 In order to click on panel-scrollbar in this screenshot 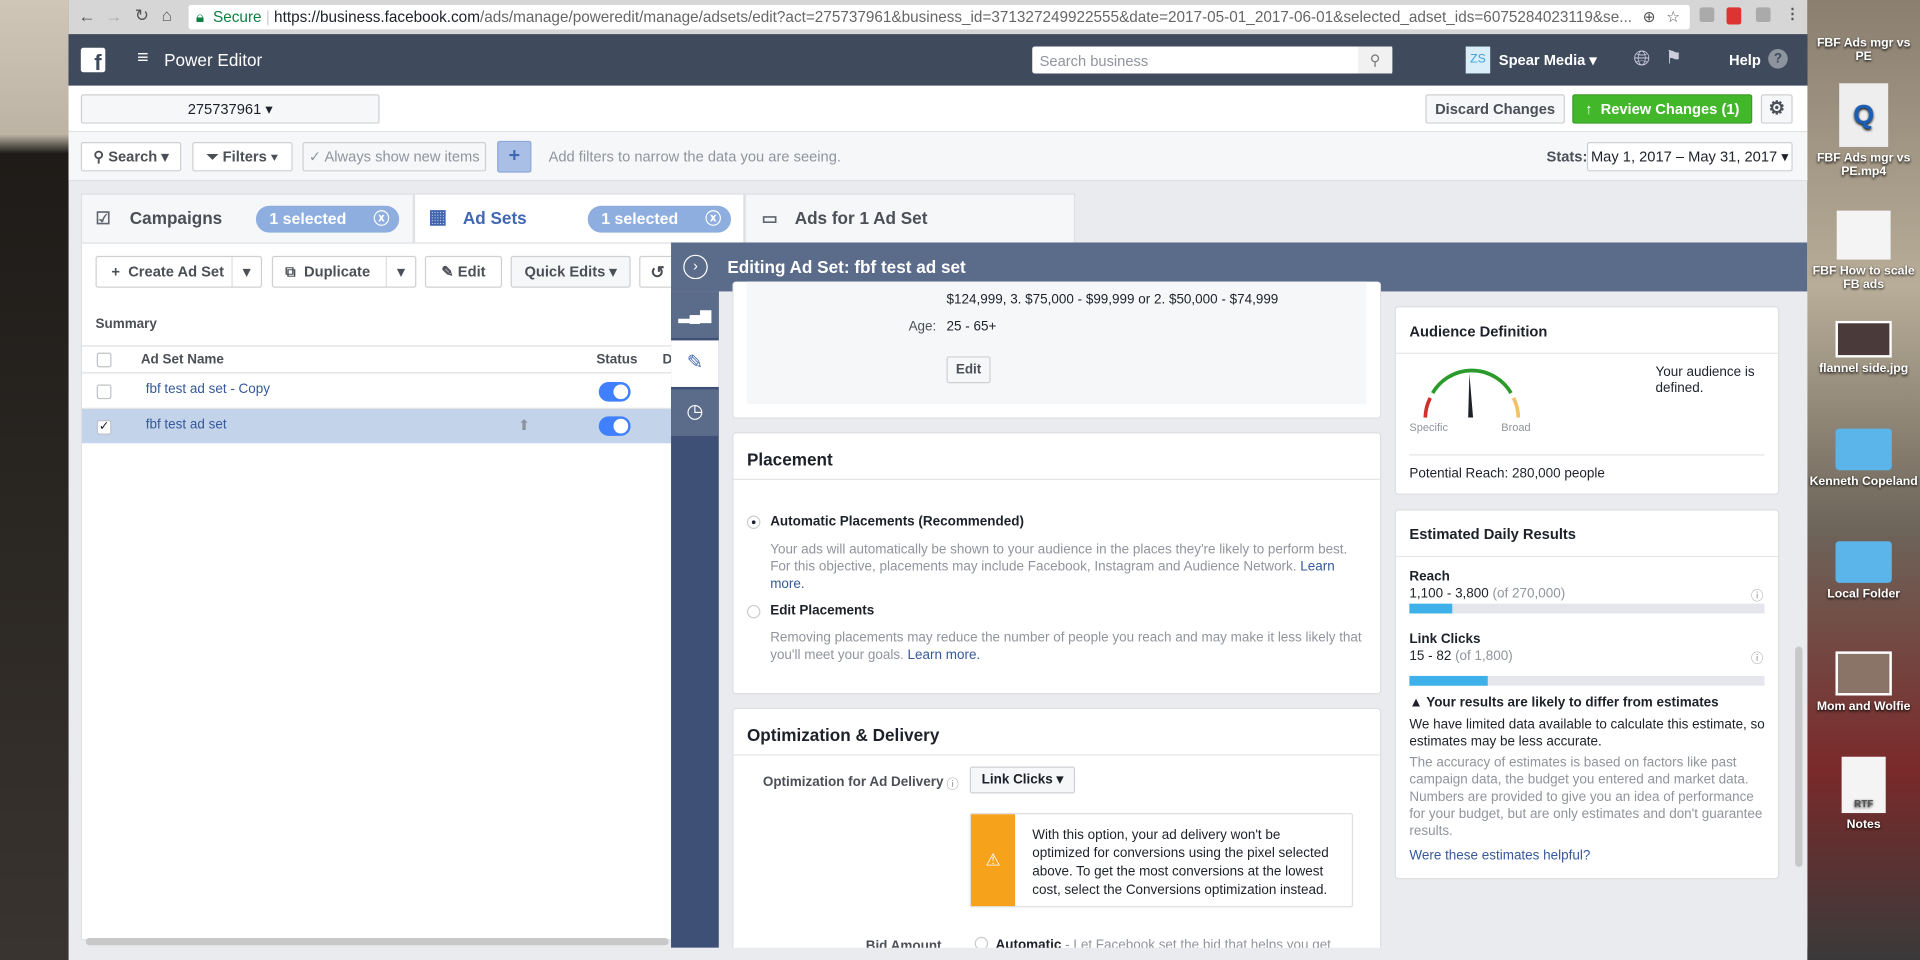, I will do `click(1799, 756)`.